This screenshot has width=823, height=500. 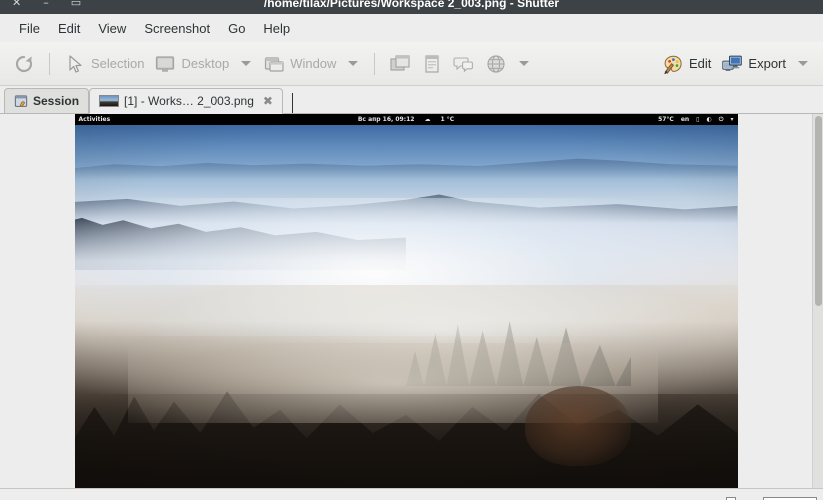 I want to click on menu-edit: Edit, so click(x=69, y=28).